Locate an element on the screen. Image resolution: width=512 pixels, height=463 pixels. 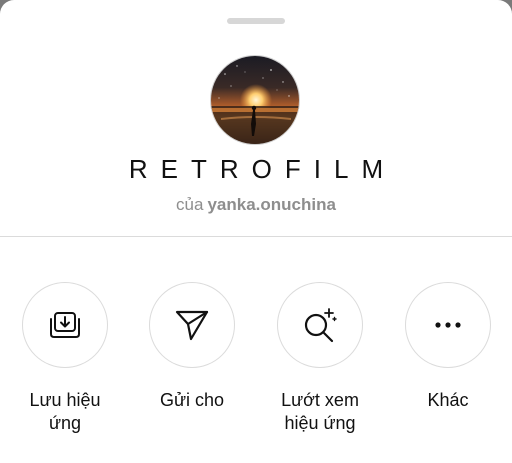
save-tray-icon is located at coordinates (65, 325).